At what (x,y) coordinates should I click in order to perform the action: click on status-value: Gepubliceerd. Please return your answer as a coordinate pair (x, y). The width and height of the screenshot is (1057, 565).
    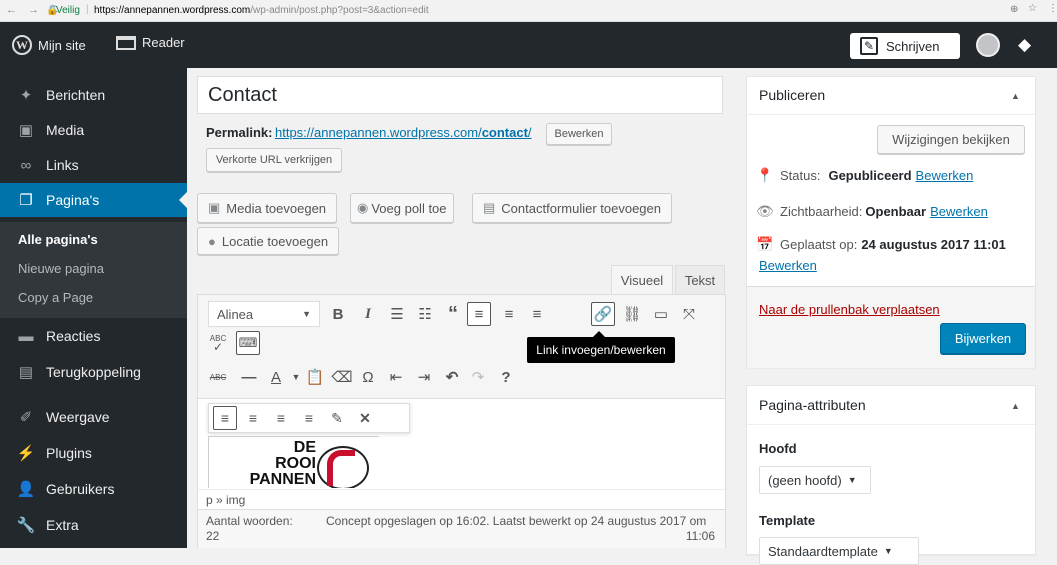
    Looking at the image, I should click on (870, 175).